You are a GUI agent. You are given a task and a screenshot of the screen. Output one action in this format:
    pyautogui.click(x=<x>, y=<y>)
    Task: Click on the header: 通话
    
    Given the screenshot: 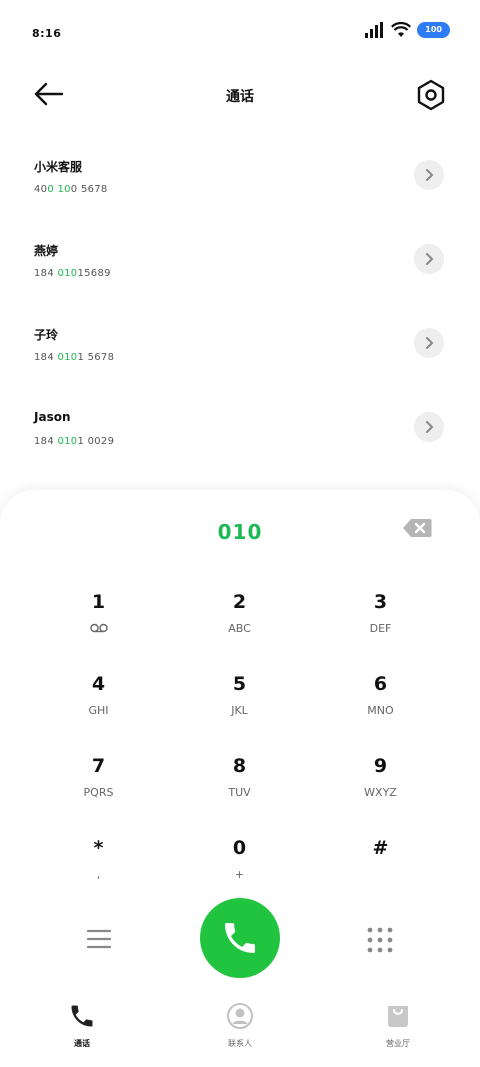 What is the action you would take?
    pyautogui.click(x=240, y=95)
    